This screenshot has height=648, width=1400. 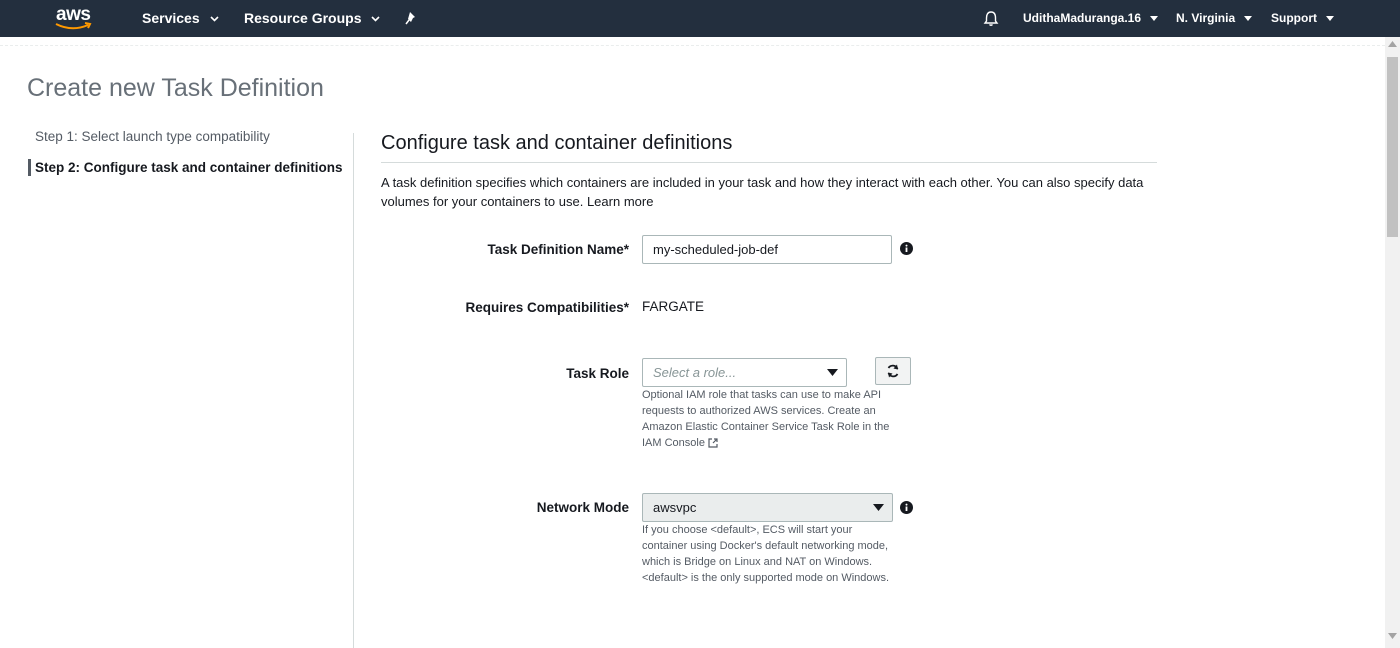 I want to click on scroll-up-icon, so click(x=1392, y=44).